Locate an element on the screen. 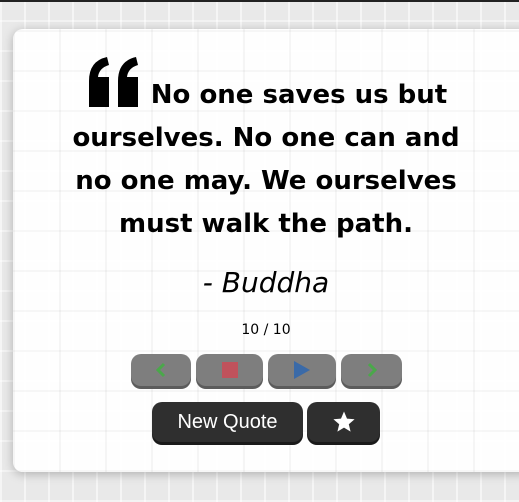 This screenshot has width=519, height=502. stop-icon is located at coordinates (229, 370).